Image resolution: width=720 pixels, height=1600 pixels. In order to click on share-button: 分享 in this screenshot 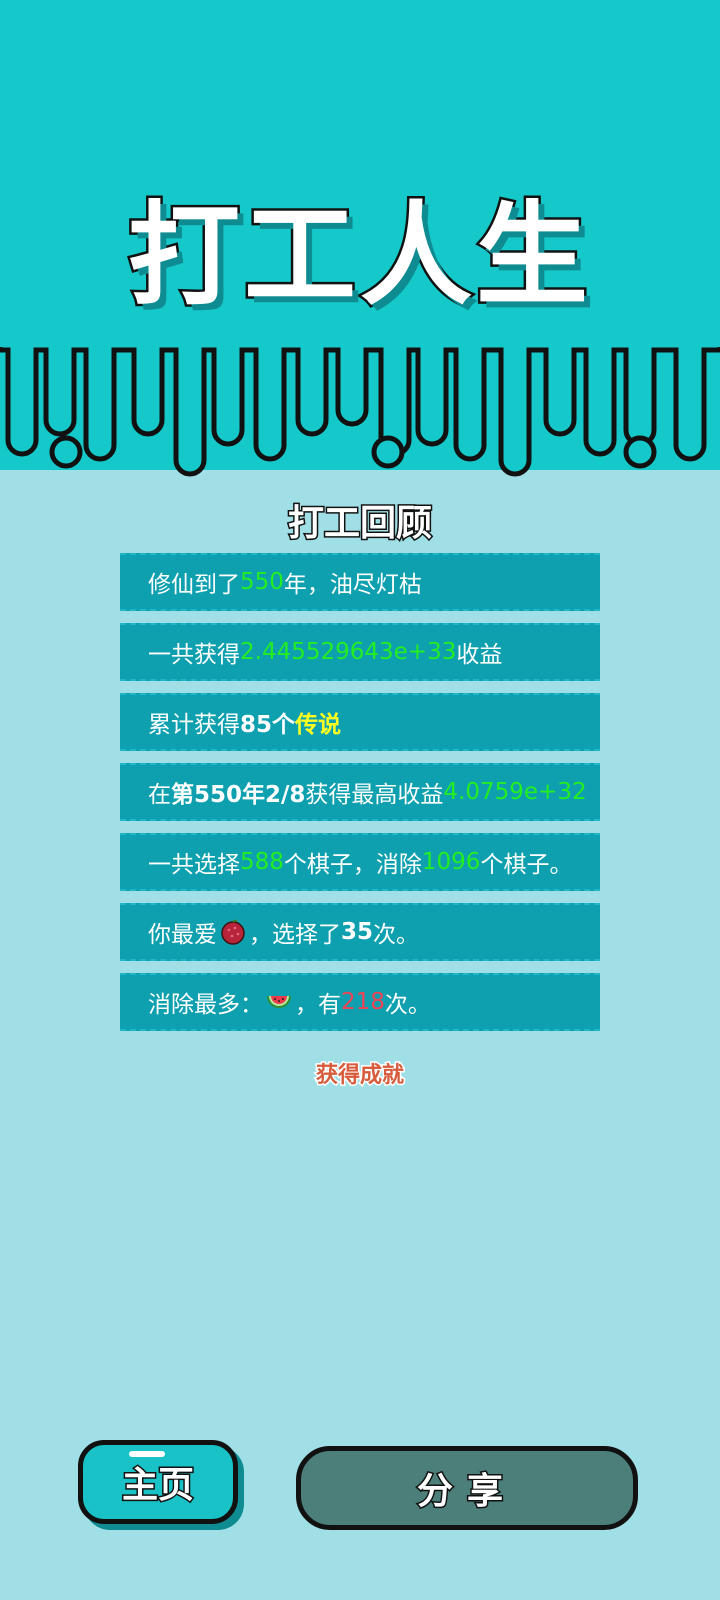, I will do `click(467, 1488)`.